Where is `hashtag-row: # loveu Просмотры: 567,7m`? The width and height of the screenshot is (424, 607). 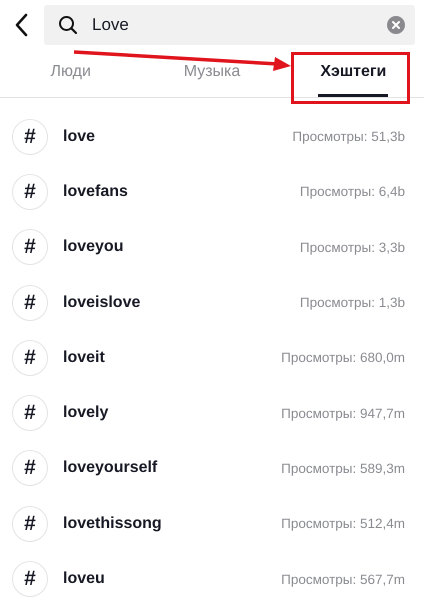
hashtag-row: # loveu Просмотры: 567,7m is located at coordinates (212, 579).